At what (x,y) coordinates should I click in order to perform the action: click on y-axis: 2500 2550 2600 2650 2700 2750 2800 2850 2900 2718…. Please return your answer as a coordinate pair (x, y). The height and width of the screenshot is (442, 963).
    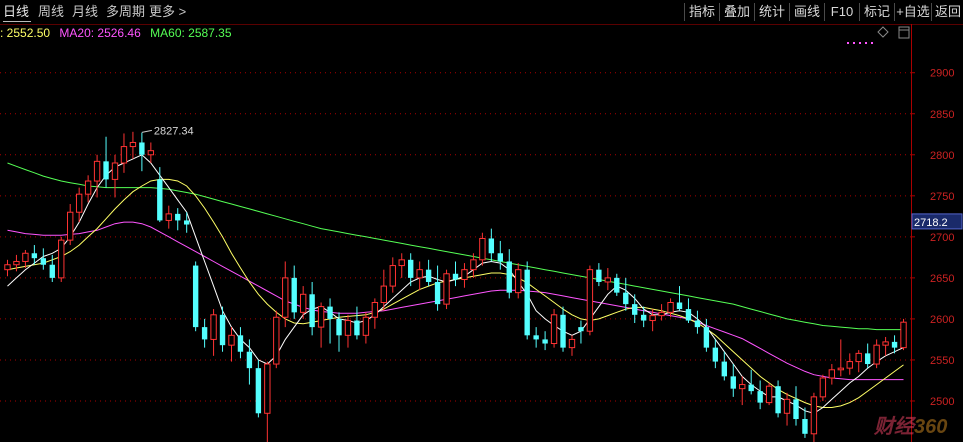
    Looking at the image, I should click on (937, 233).